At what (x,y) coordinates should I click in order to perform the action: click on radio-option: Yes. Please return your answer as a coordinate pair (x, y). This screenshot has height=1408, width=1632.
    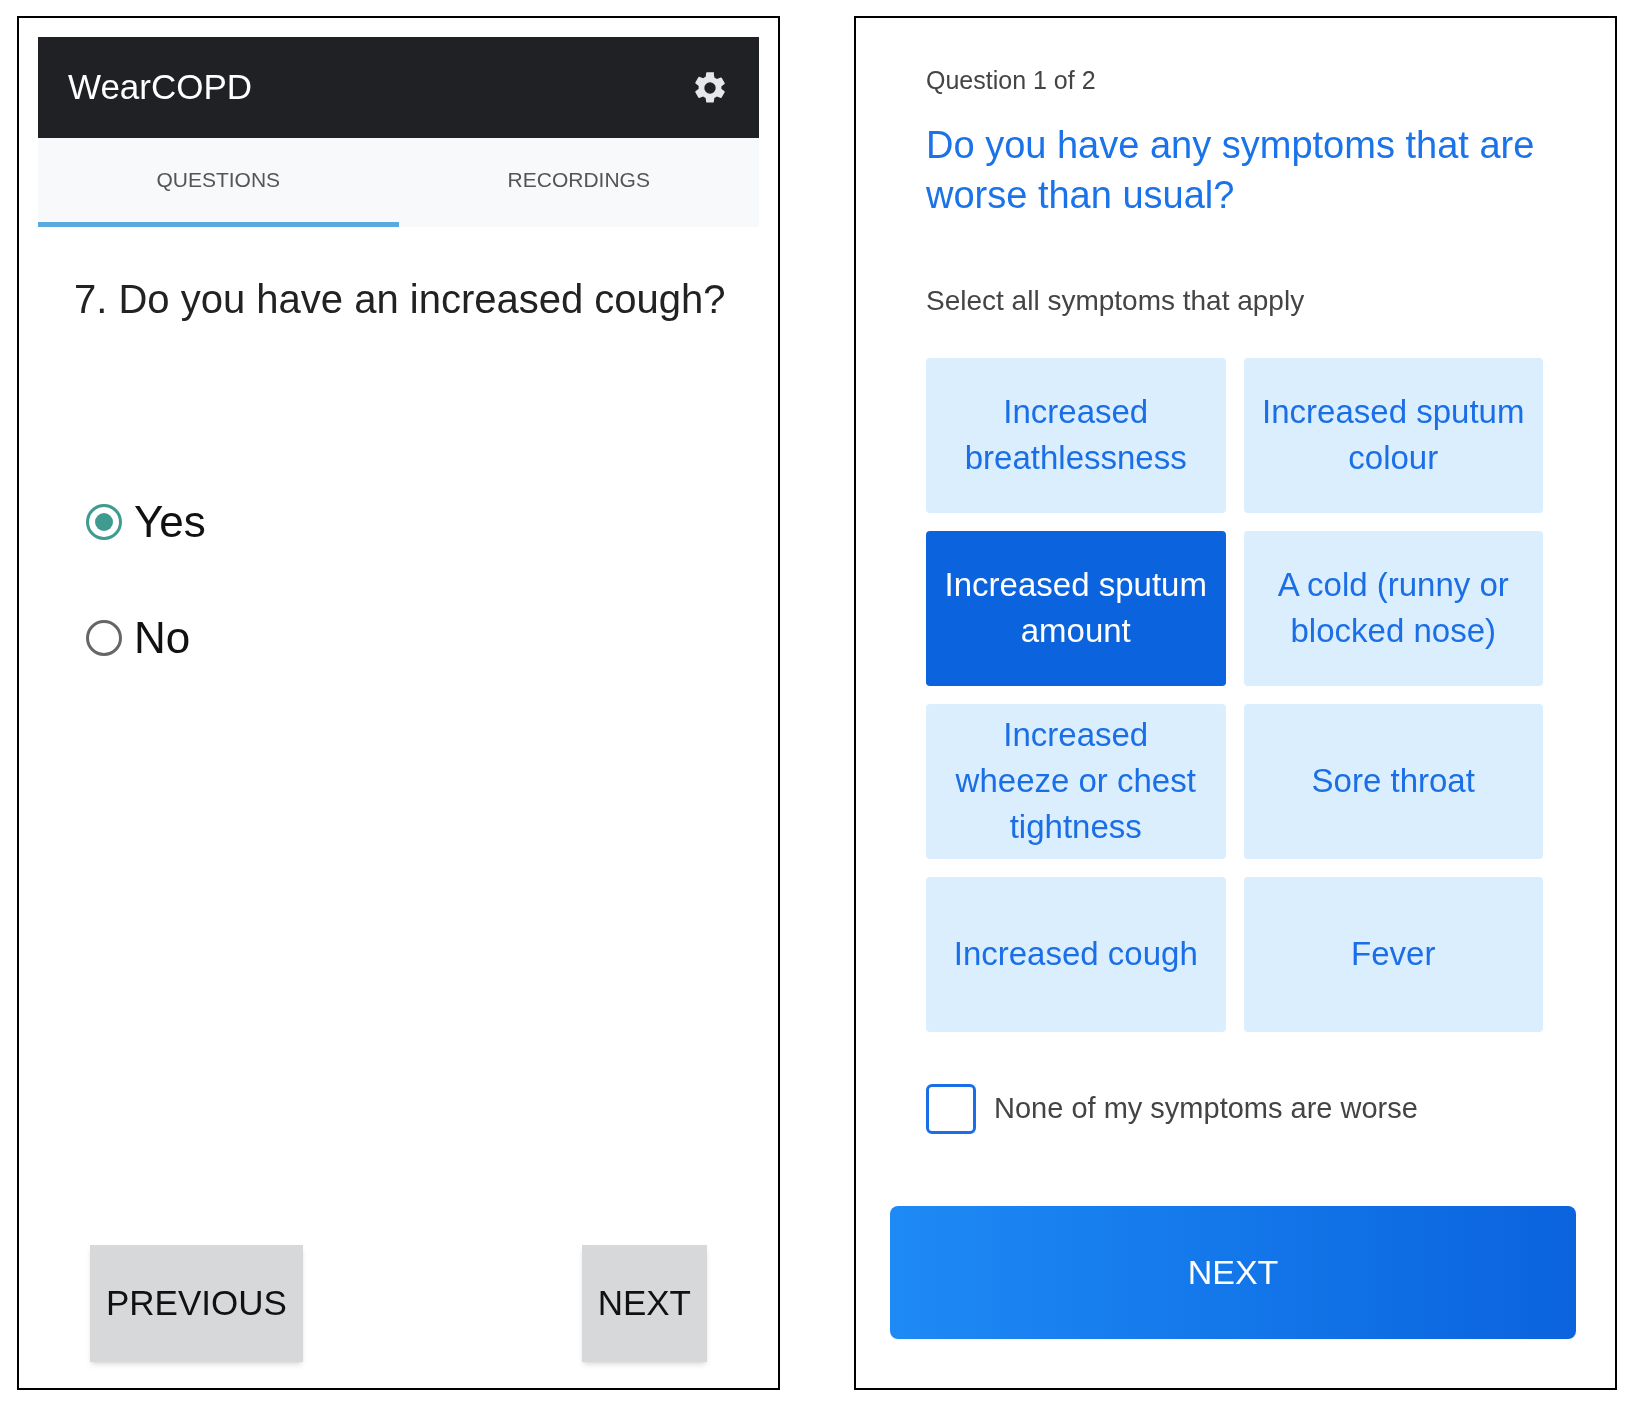
    Looking at the image, I should click on (146, 522).